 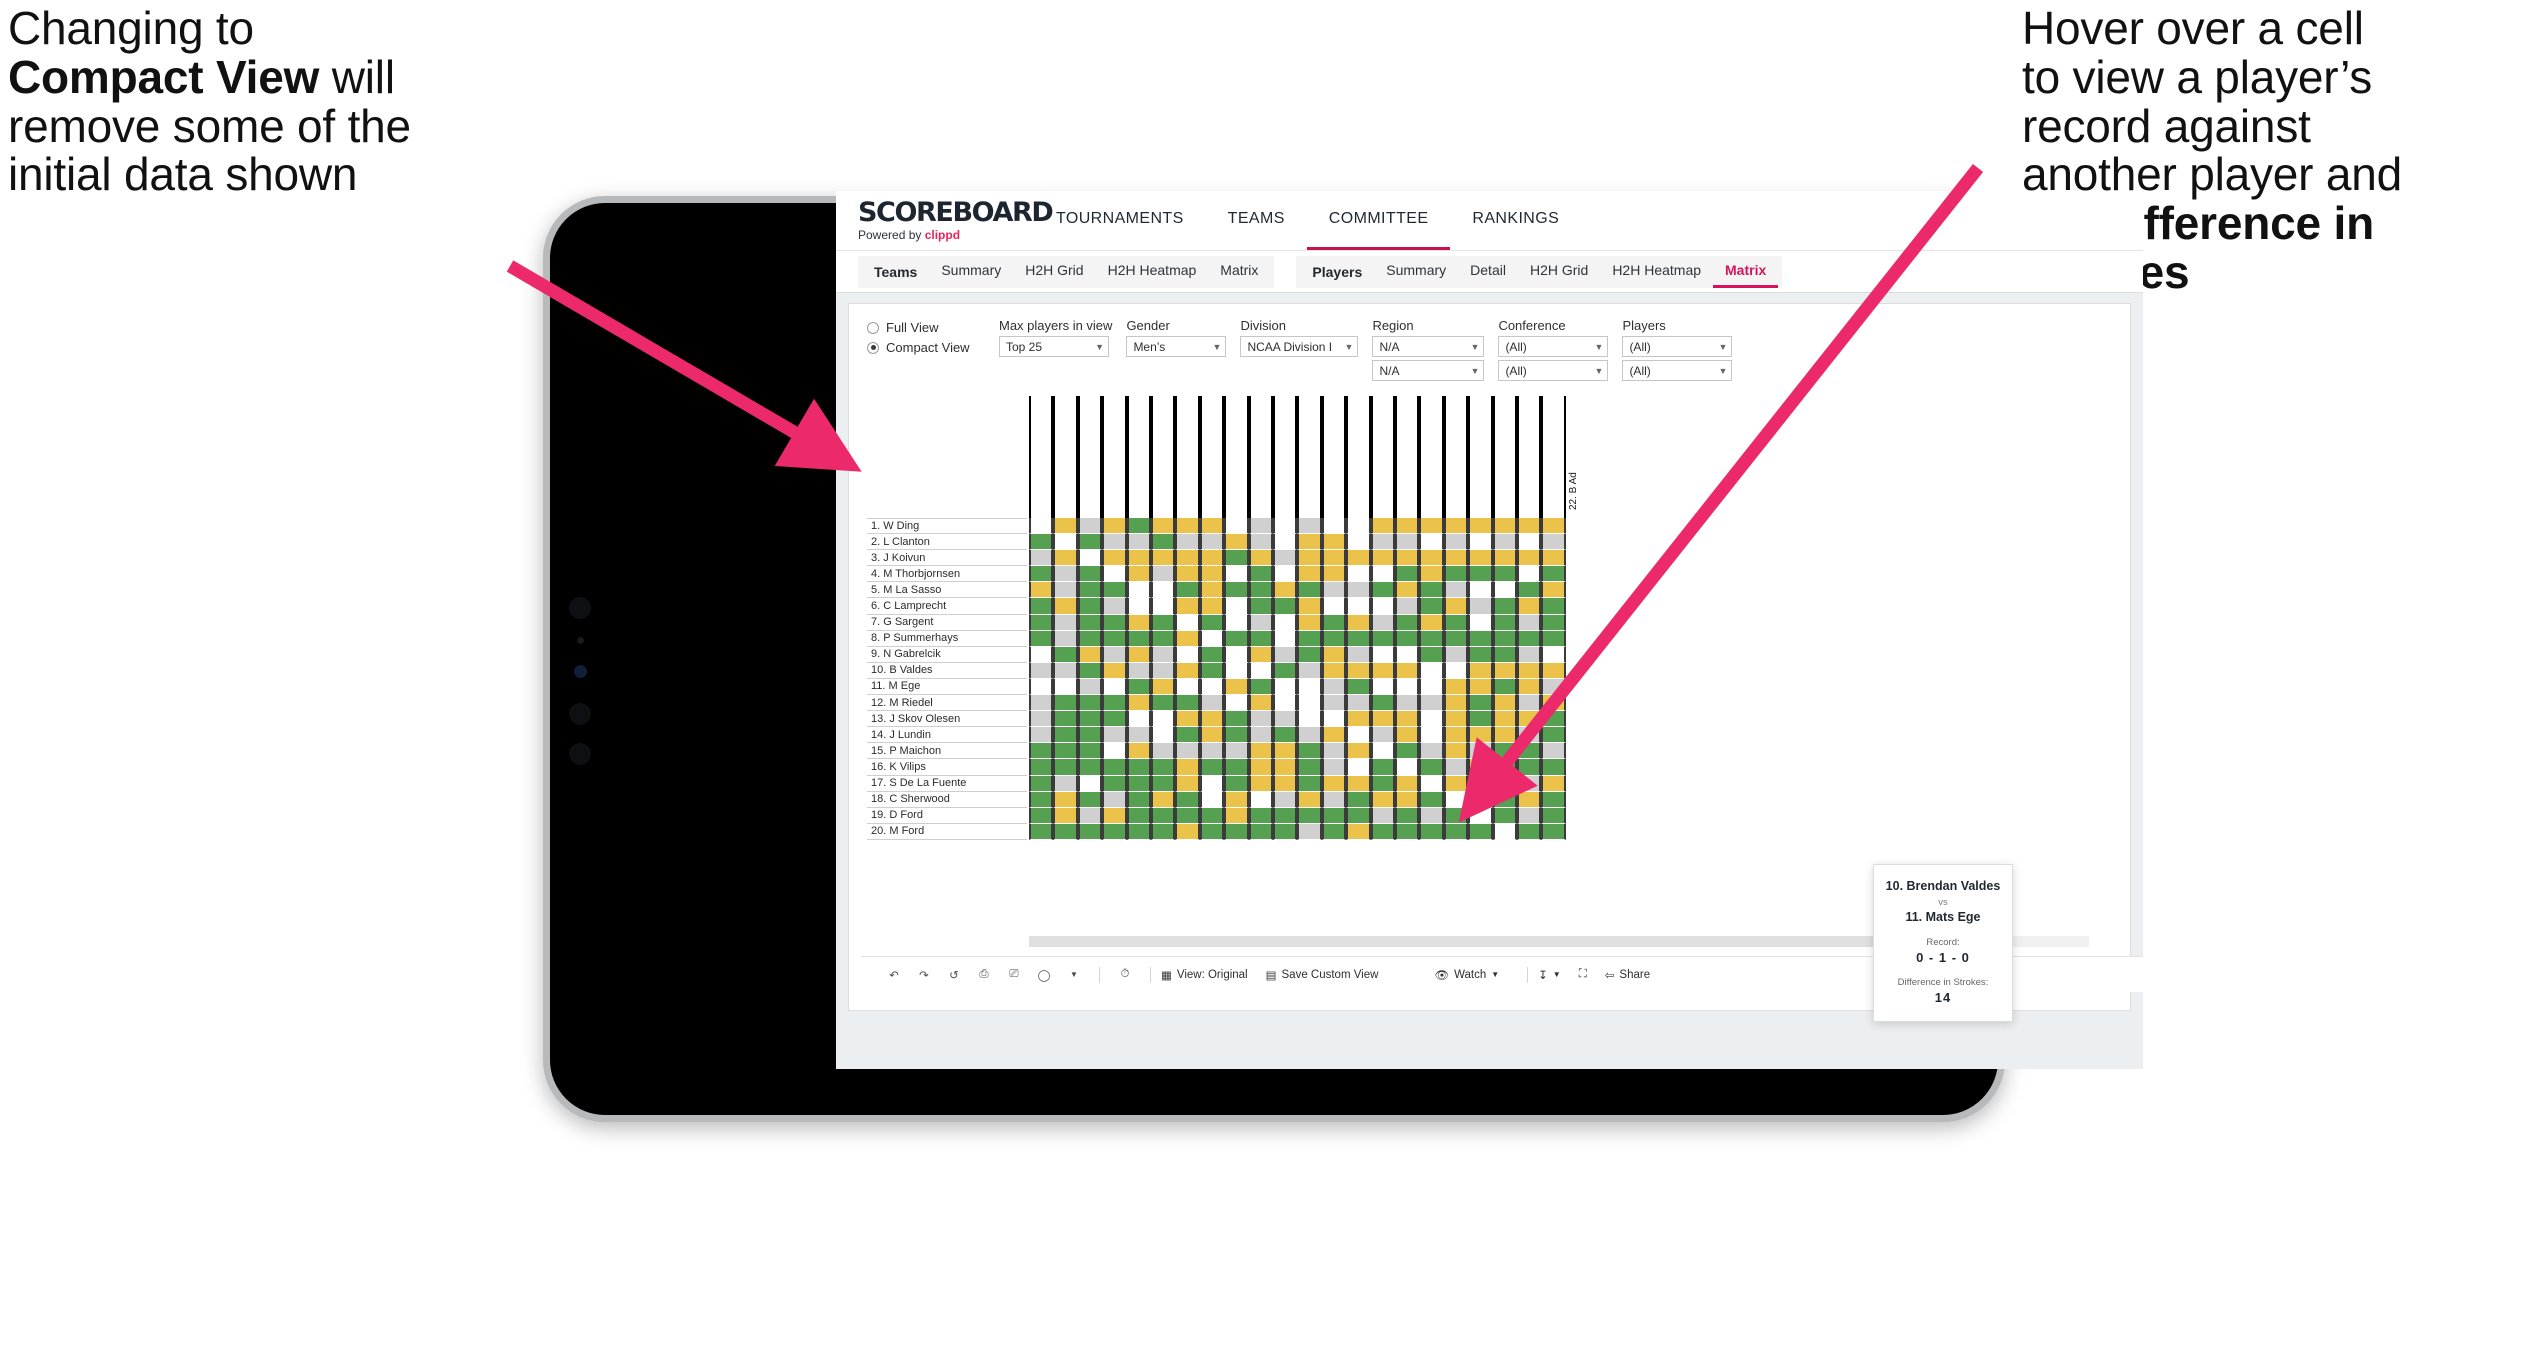 I want to click on chevron-down-icon: ▼, so click(x=1074, y=974).